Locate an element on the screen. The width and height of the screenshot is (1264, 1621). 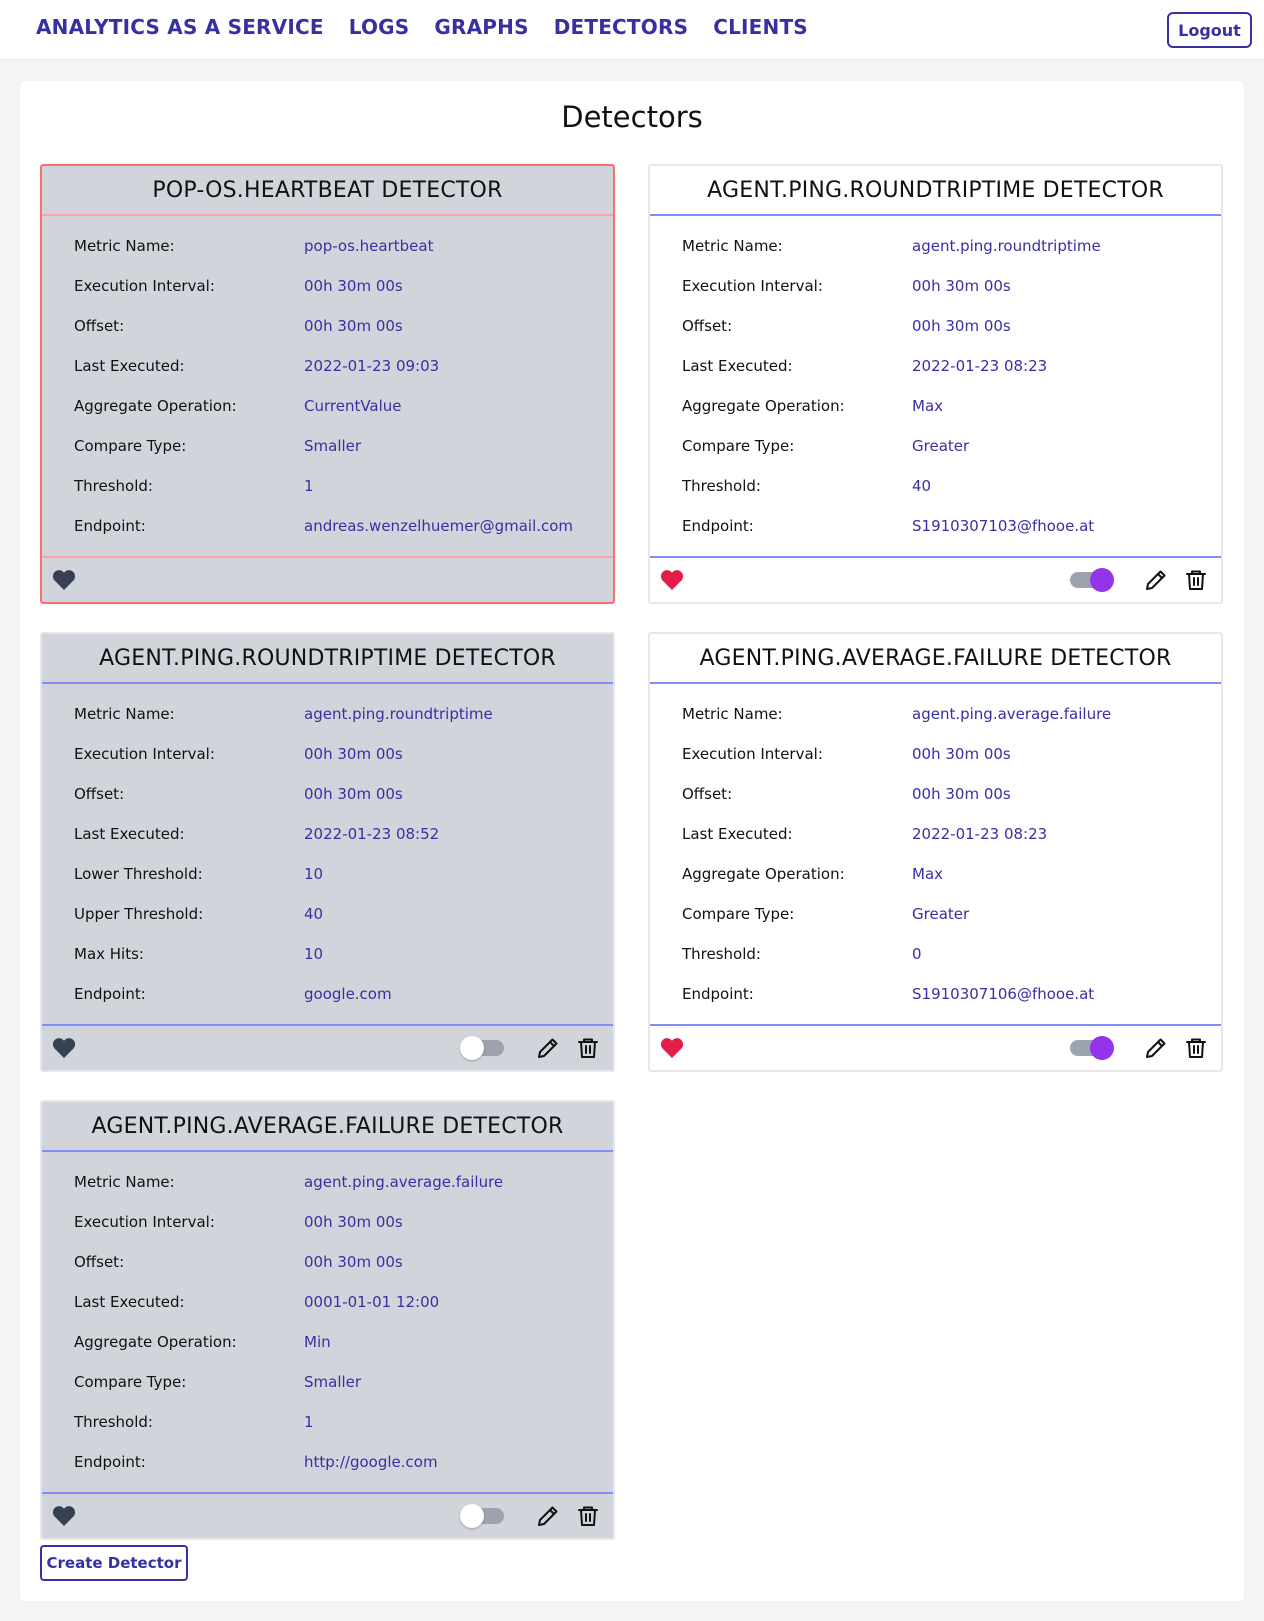
detail-value: 0 is located at coordinates (917, 954).